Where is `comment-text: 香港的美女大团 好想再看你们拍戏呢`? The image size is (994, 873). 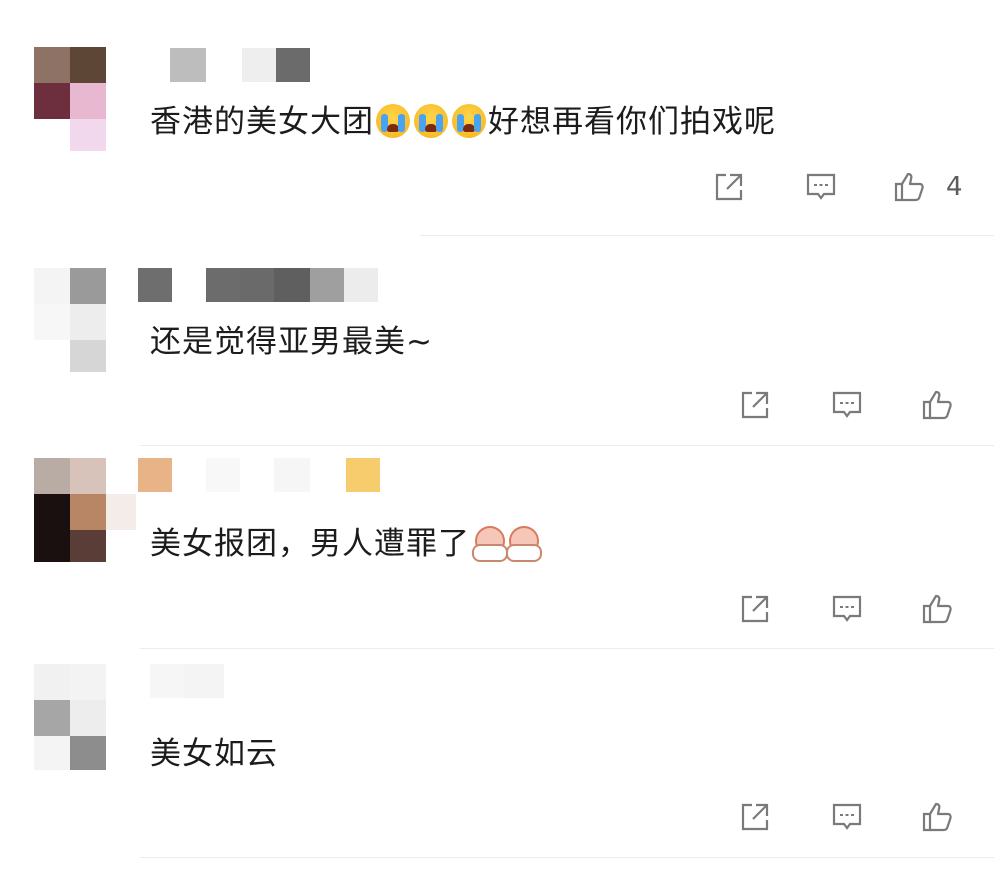
comment-text: 香港的美女大团 好想再看你们拍戏呢 is located at coordinates (463, 122).